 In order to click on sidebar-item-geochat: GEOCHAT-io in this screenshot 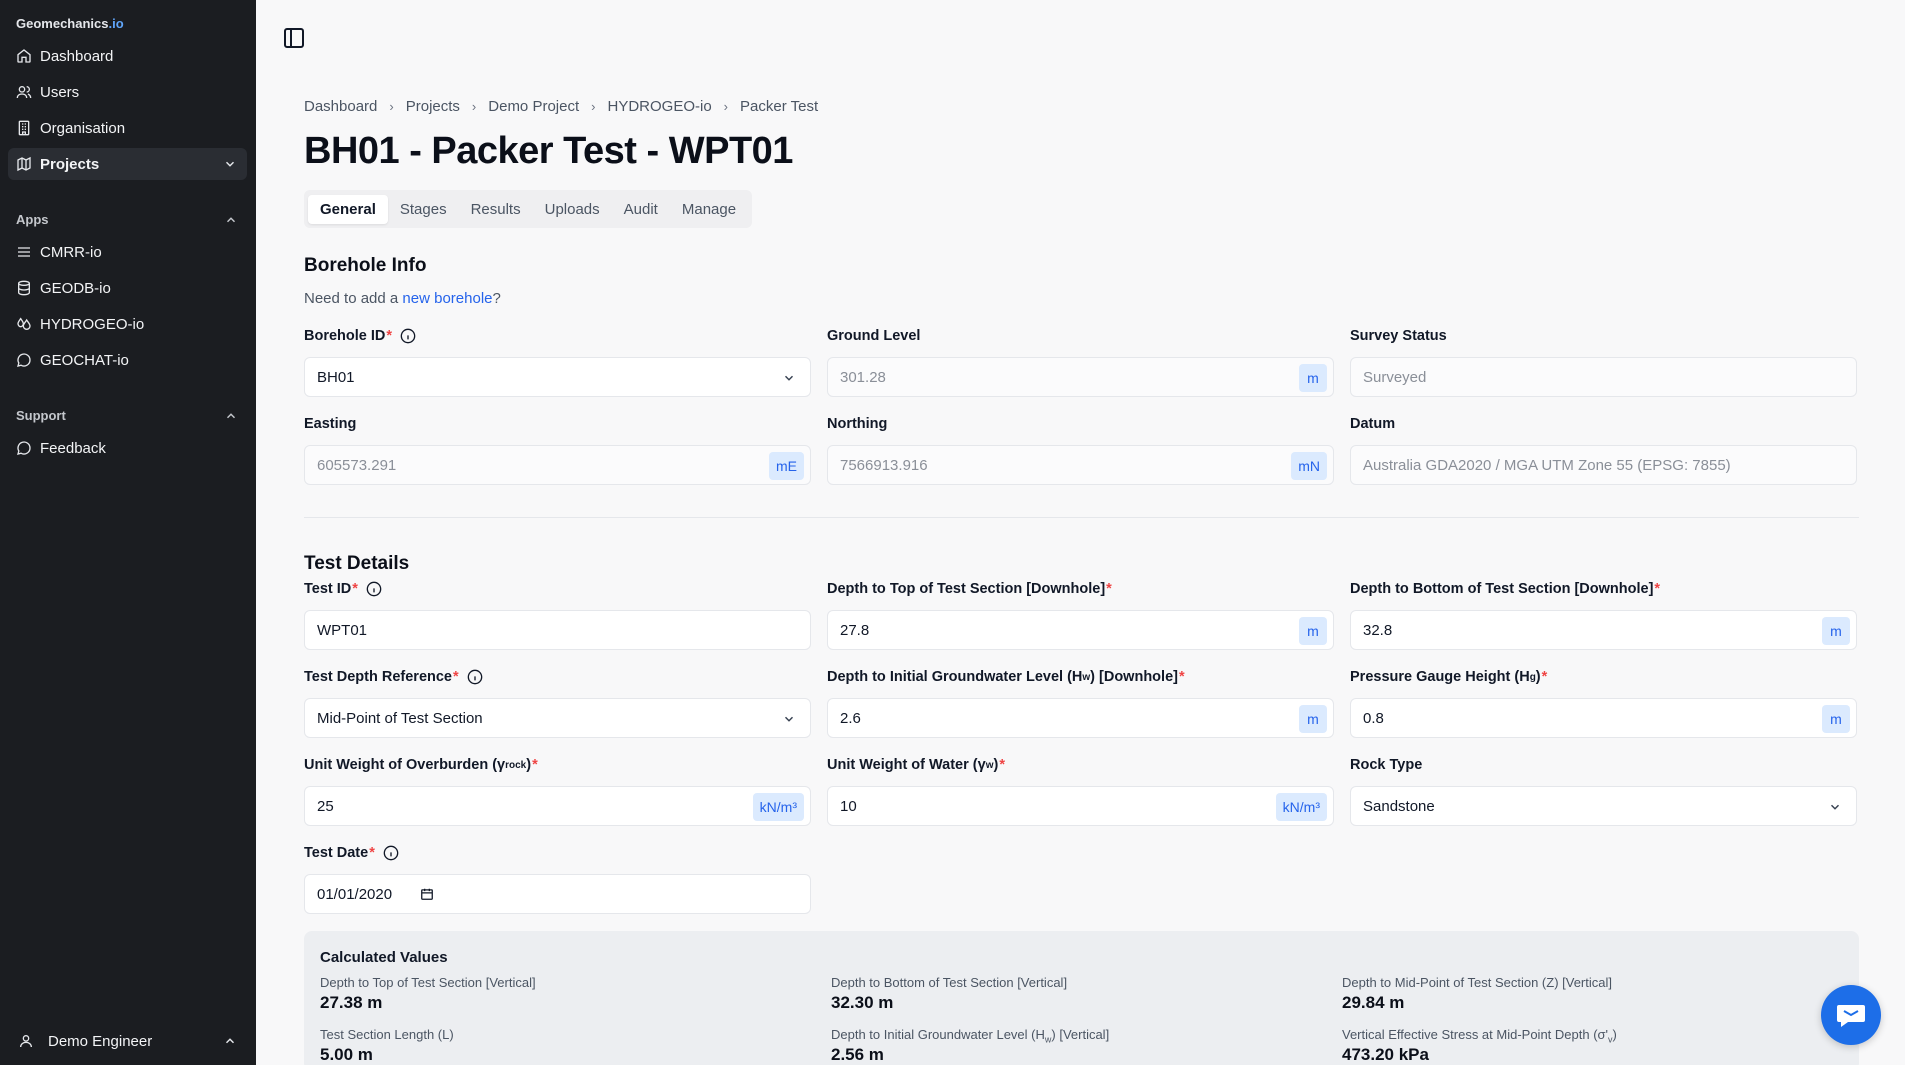, I will do `click(127, 360)`.